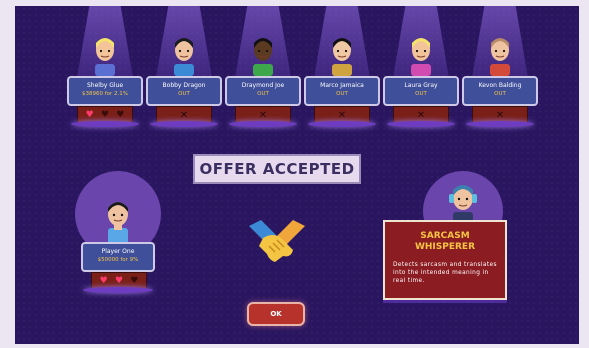  I want to click on contestant-2: Draymond Joe OUT ✕, so click(263, 68).